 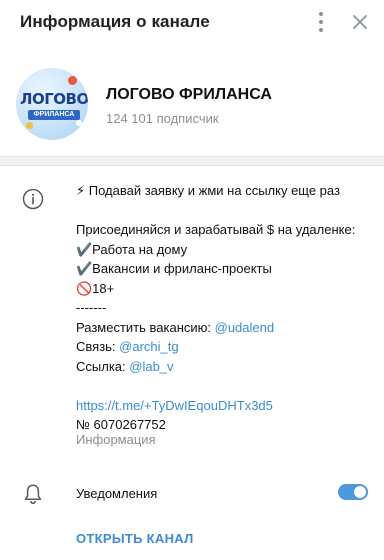 I want to click on avatar: ЛОГОВО ФРИЛАНСА, so click(x=52, y=104).